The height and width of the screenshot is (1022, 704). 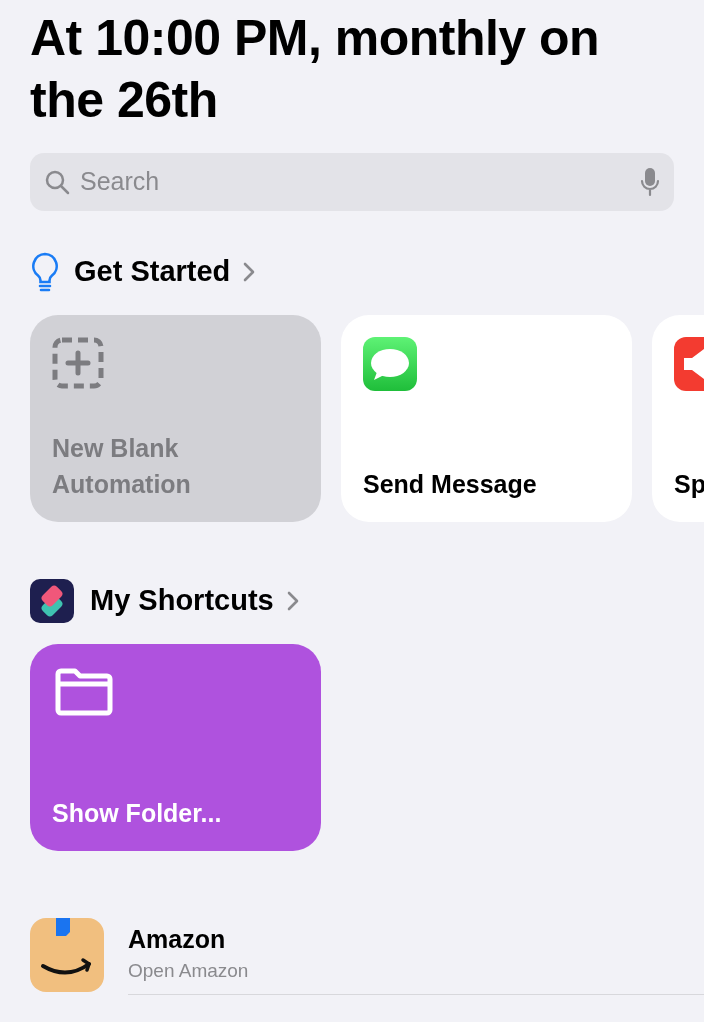 I want to click on app-row: Amazon Open Amazon, so click(x=367, y=955).